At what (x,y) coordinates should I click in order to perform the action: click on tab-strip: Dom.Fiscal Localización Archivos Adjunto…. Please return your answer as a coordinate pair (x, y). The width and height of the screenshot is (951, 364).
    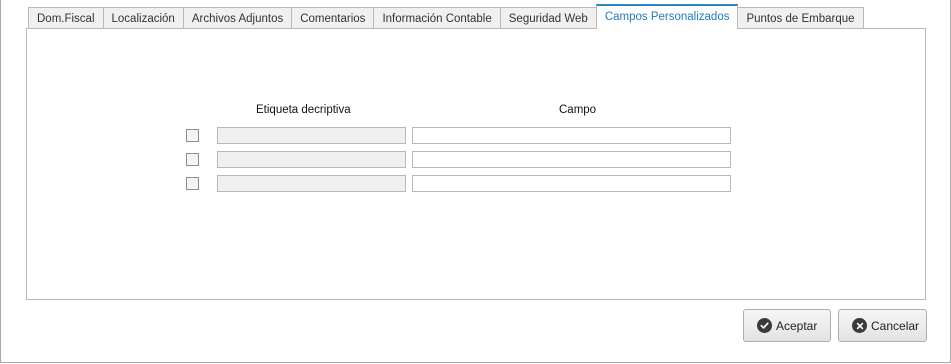
    Looking at the image, I should click on (446, 16).